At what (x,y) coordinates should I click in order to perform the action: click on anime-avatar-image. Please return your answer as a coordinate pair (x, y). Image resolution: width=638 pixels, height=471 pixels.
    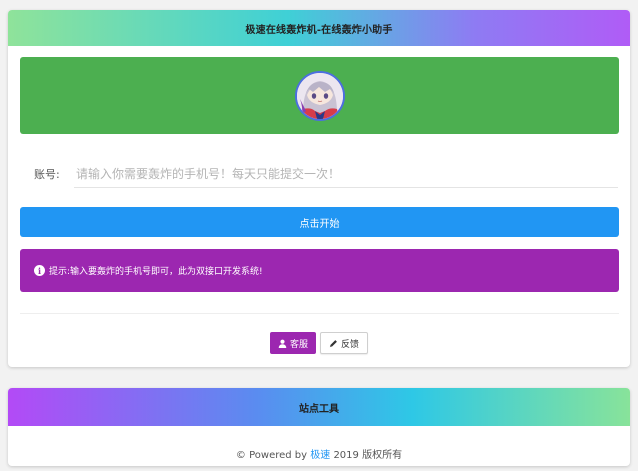
    Looking at the image, I should click on (319, 95).